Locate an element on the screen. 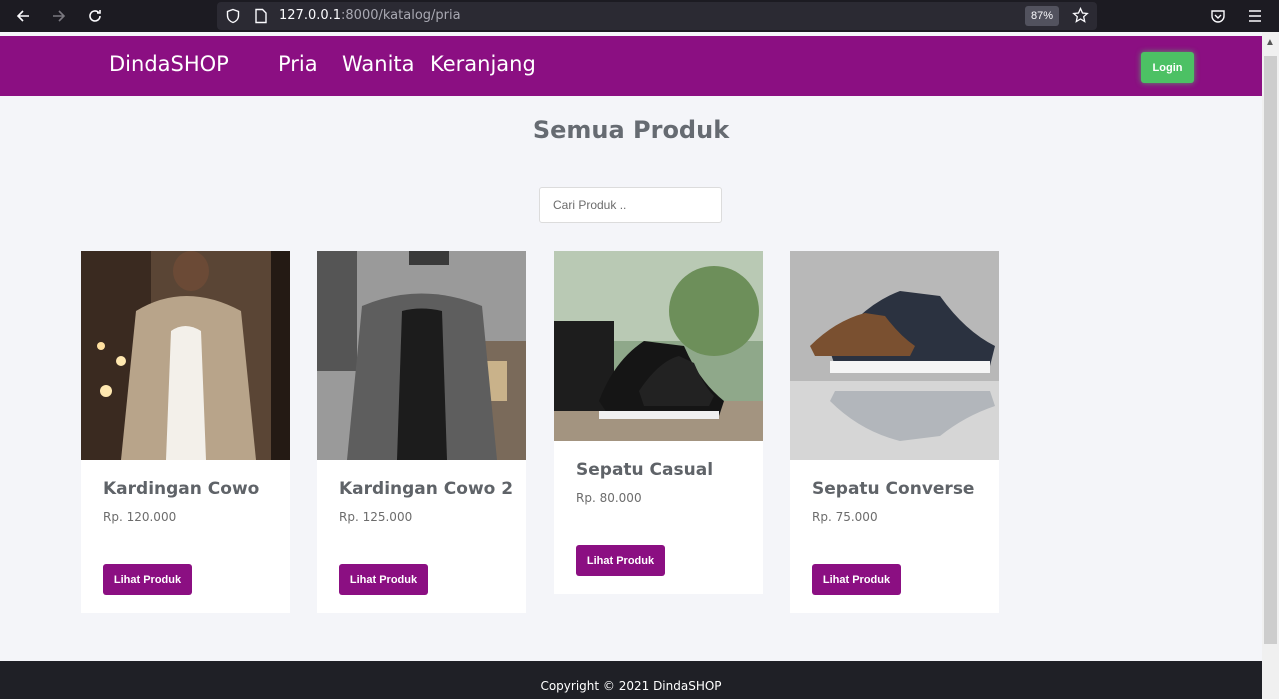 This screenshot has height=699, width=1279. copyright-text: Copyright © 2021 DindaSHOP is located at coordinates (631, 686).